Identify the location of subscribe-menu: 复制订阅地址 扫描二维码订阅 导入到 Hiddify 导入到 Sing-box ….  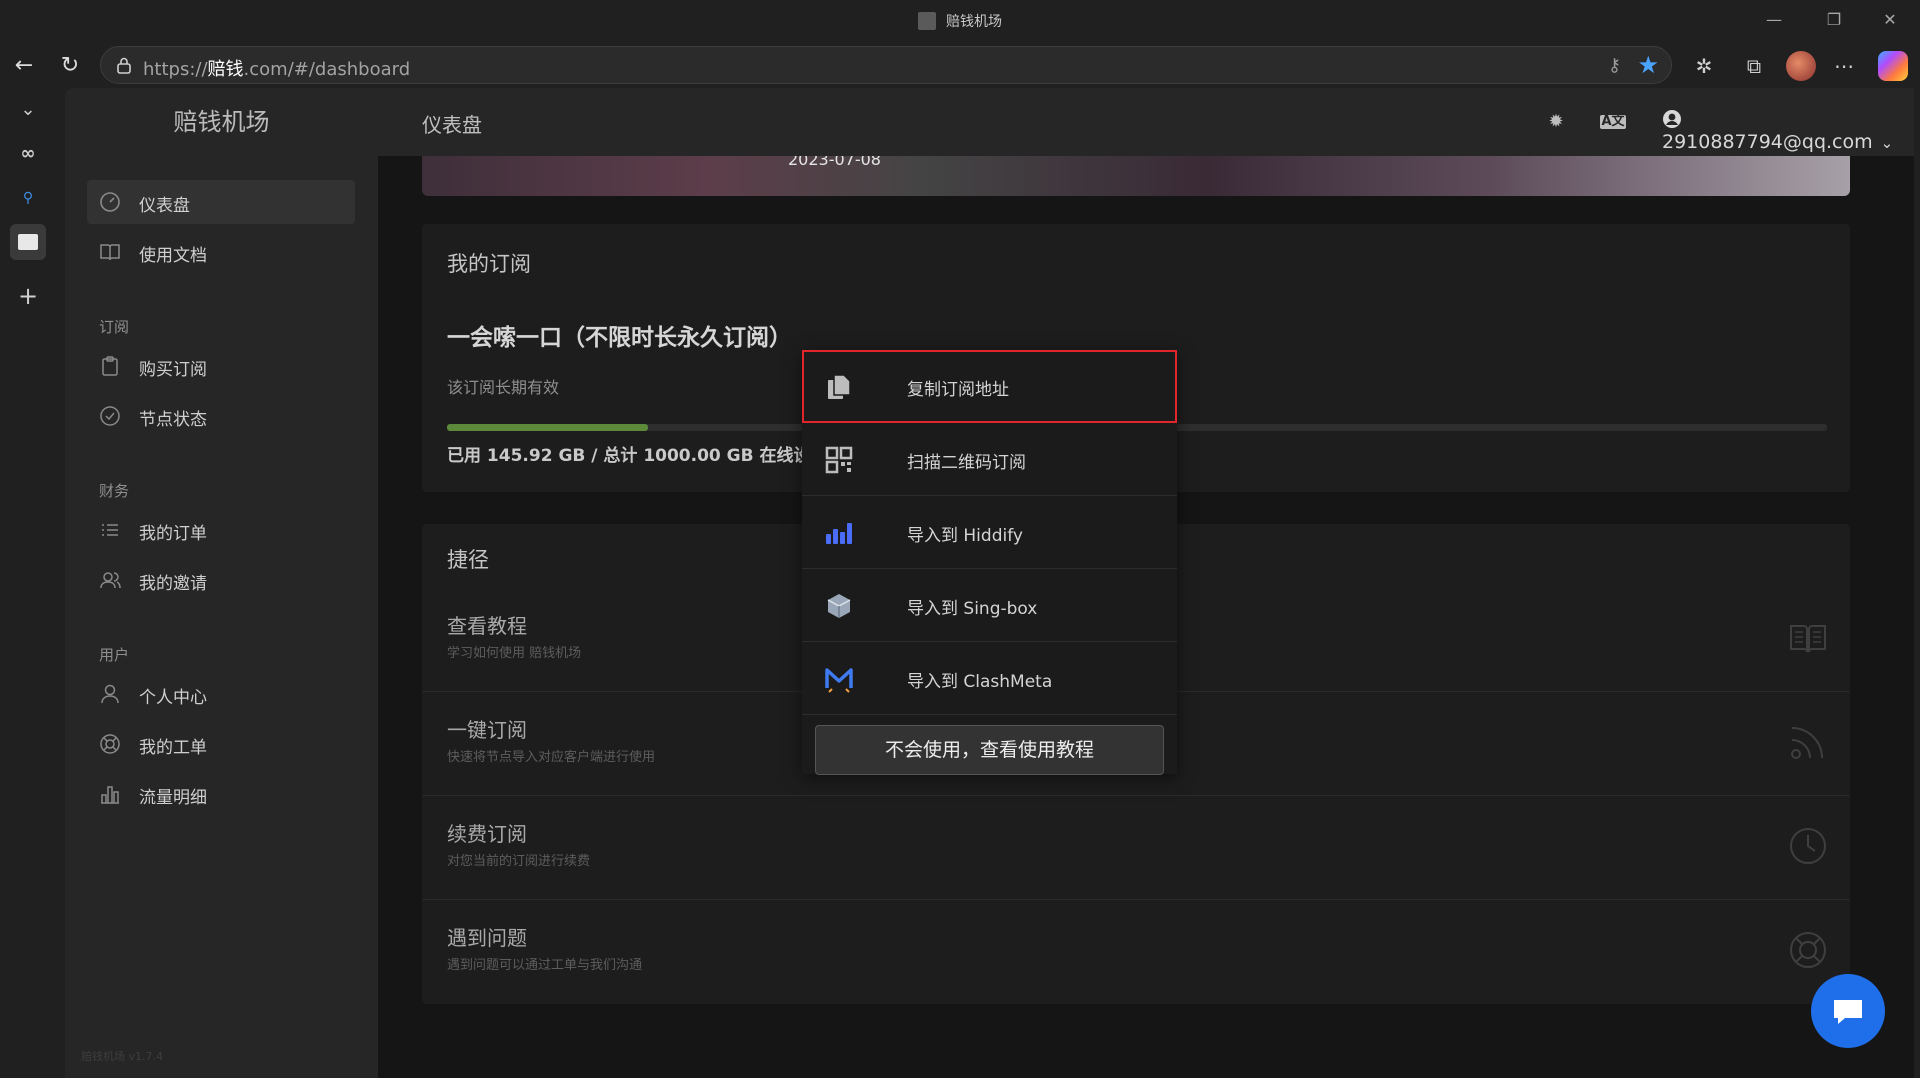
(989, 562).